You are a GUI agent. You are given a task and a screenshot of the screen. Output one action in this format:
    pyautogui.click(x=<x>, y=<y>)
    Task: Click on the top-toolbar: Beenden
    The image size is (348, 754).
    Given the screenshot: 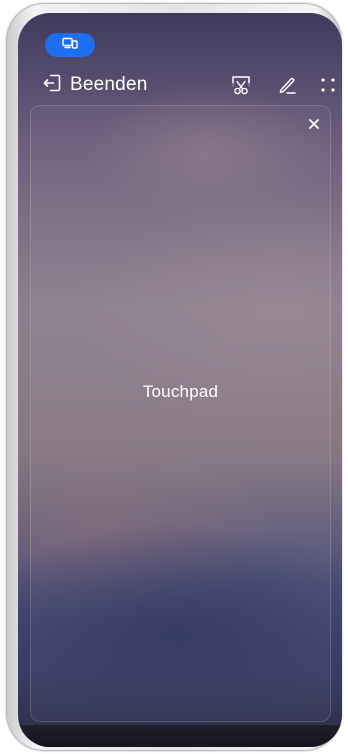 What is the action you would take?
    pyautogui.click(x=180, y=59)
    